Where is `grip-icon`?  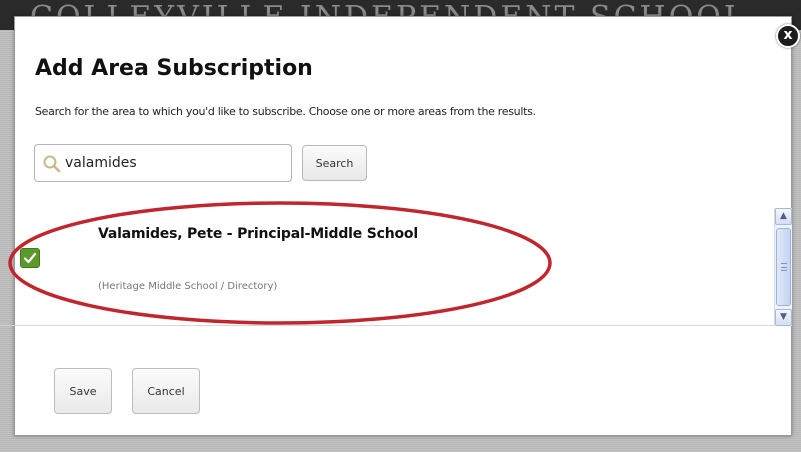 grip-icon is located at coordinates (784, 267).